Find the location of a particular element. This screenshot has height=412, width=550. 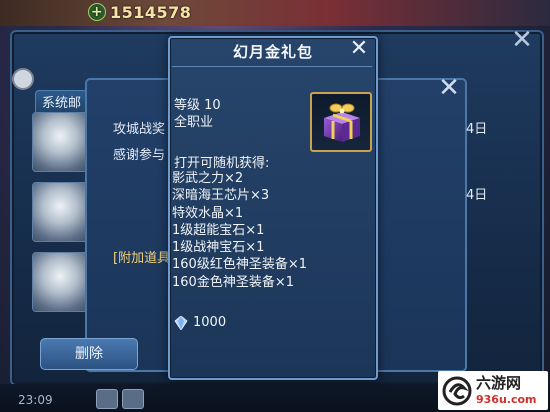

gift-box-icon is located at coordinates (342, 122).